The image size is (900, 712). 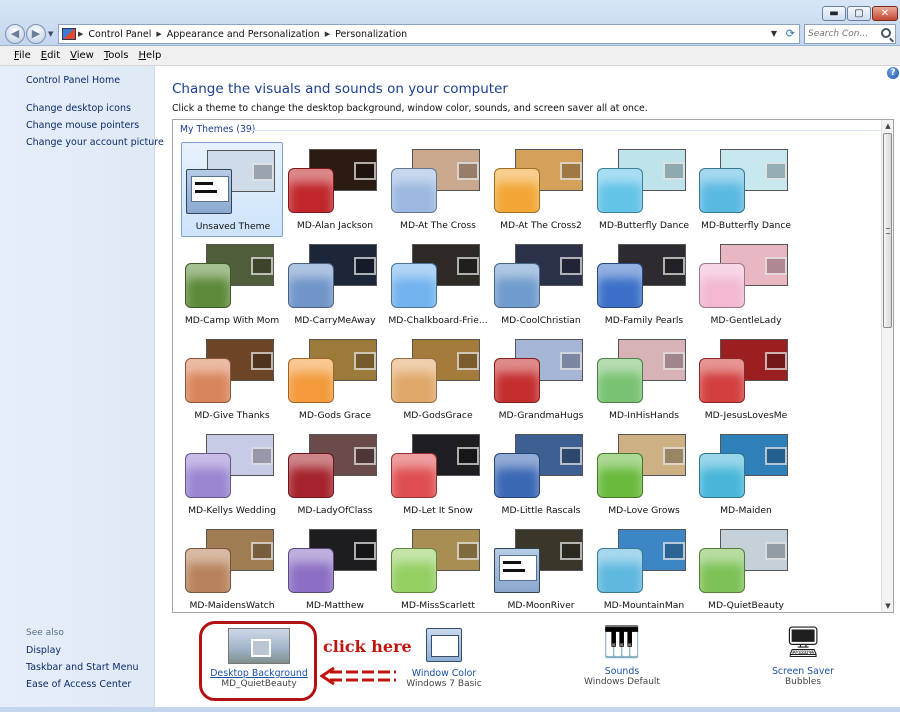 What do you see at coordinates (78, 108) in the screenshot?
I see `change-desktop-icons-link: Change desktop icons` at bounding box center [78, 108].